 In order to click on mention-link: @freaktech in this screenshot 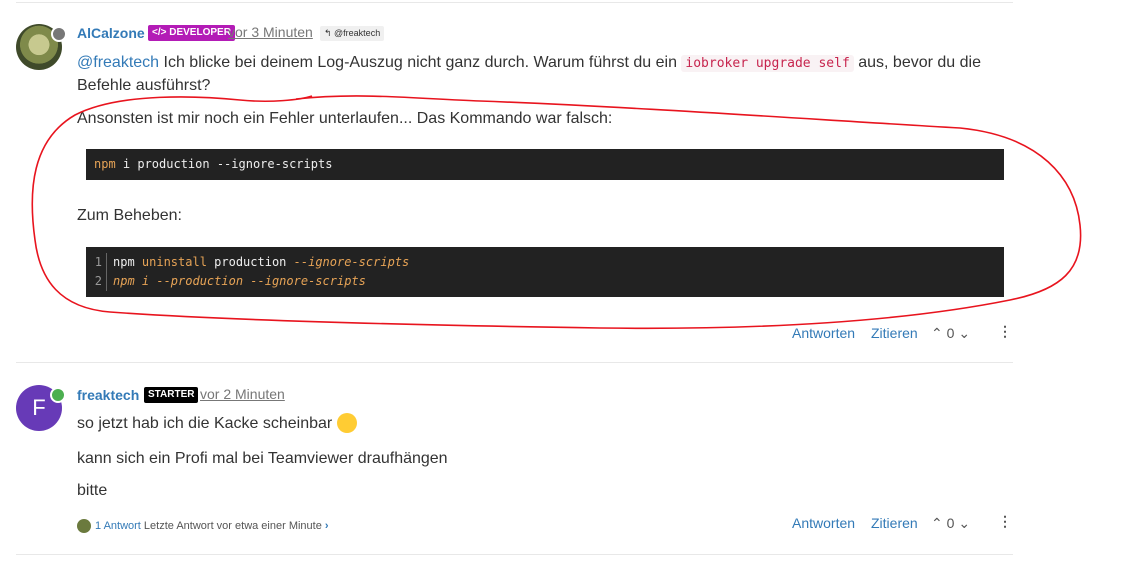, I will do `click(118, 62)`.